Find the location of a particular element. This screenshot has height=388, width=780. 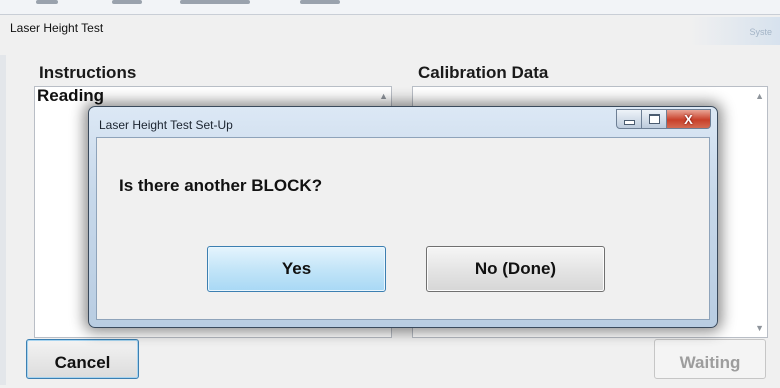

minimize-button is located at coordinates (629, 119).